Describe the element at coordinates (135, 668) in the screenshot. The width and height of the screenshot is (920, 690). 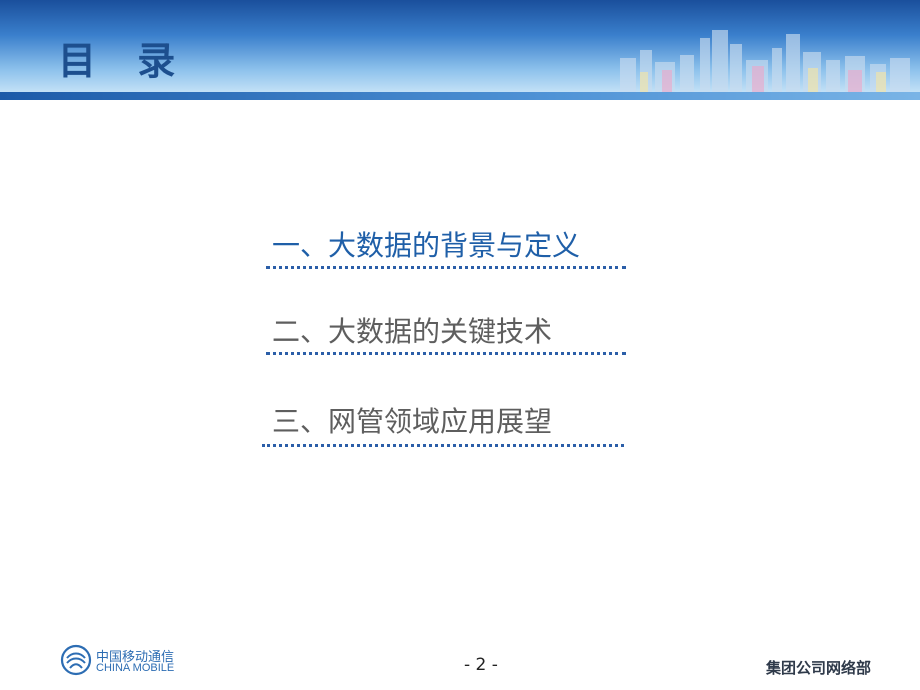
I see `logo-english-name: CHINA MOBILE` at that location.